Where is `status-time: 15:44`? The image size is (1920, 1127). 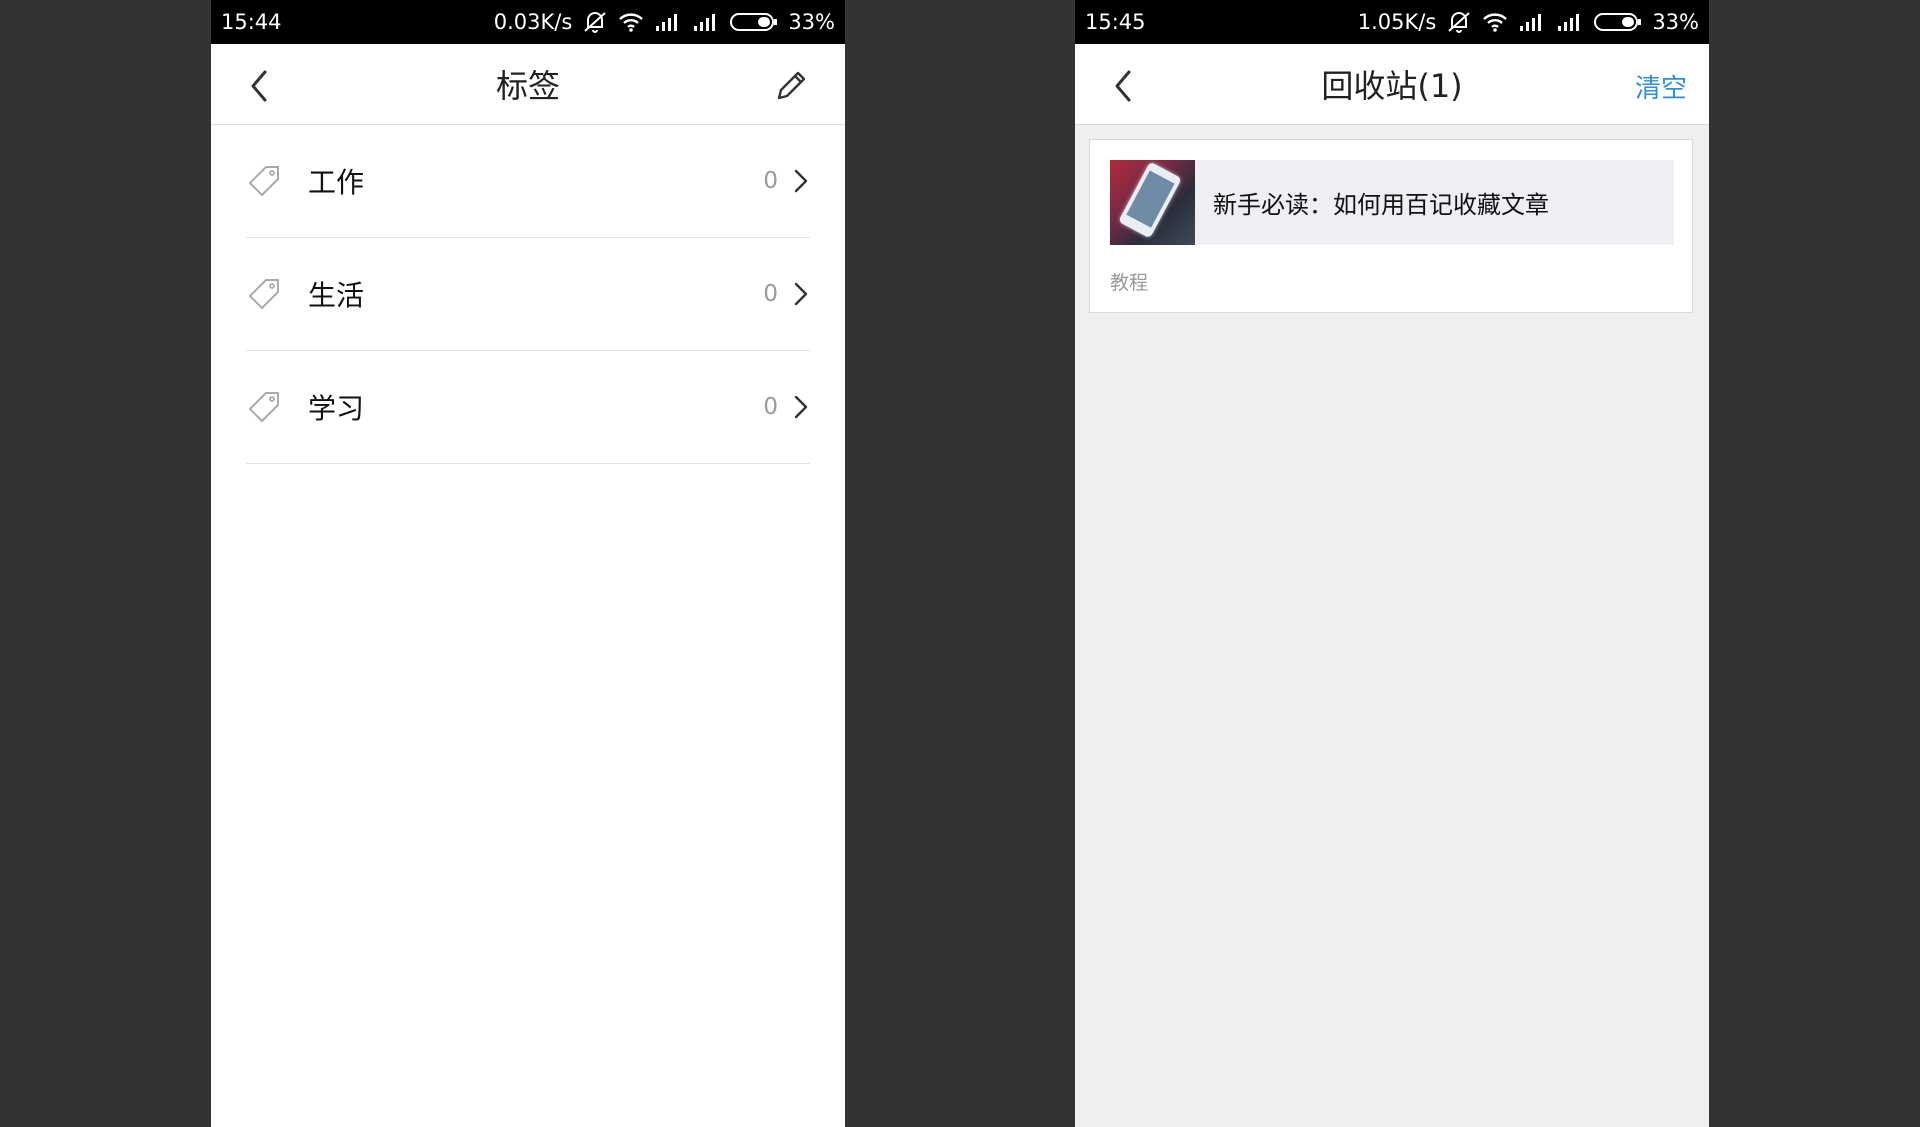 status-time: 15:44 is located at coordinates (251, 22).